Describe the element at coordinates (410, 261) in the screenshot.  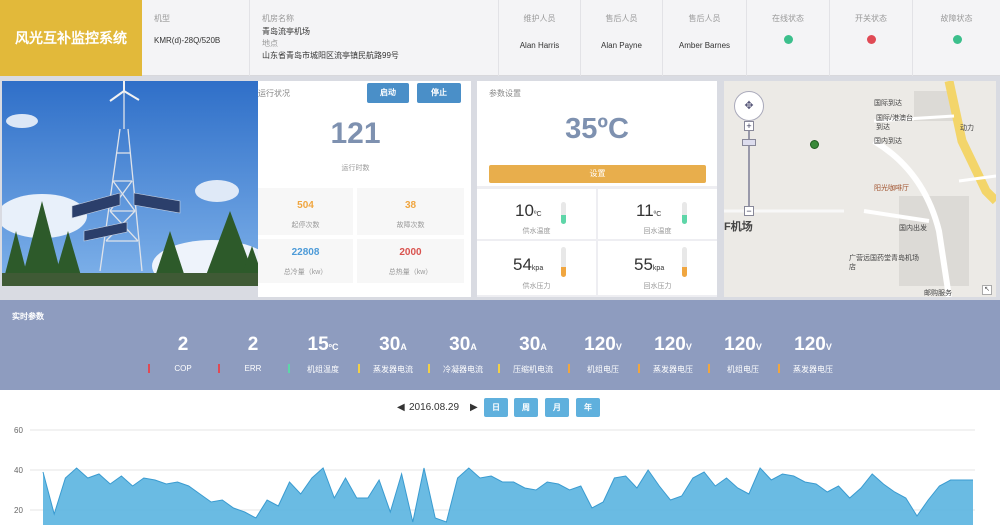
I see `total-heating: 2000 总热量（kw）` at that location.